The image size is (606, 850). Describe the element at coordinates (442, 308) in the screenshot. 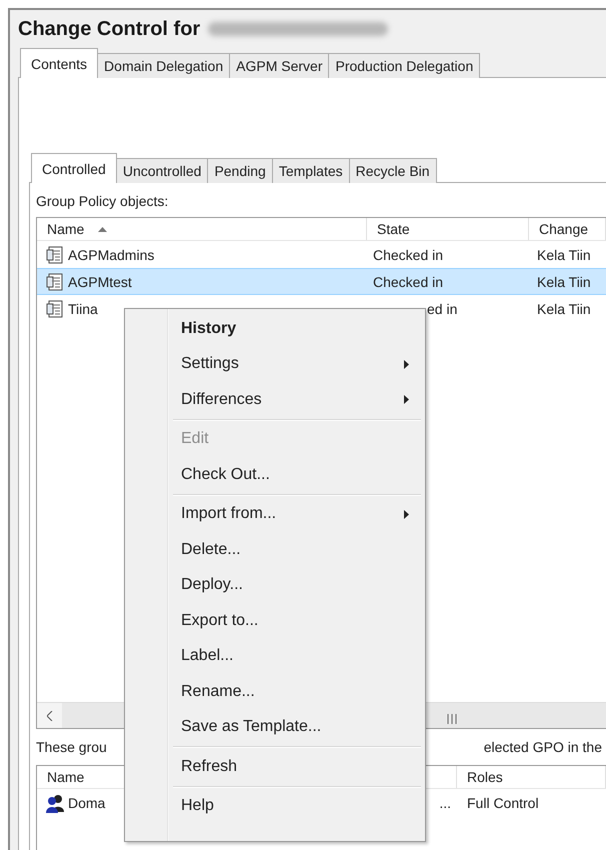

I see `table-cell-text: ed in` at that location.